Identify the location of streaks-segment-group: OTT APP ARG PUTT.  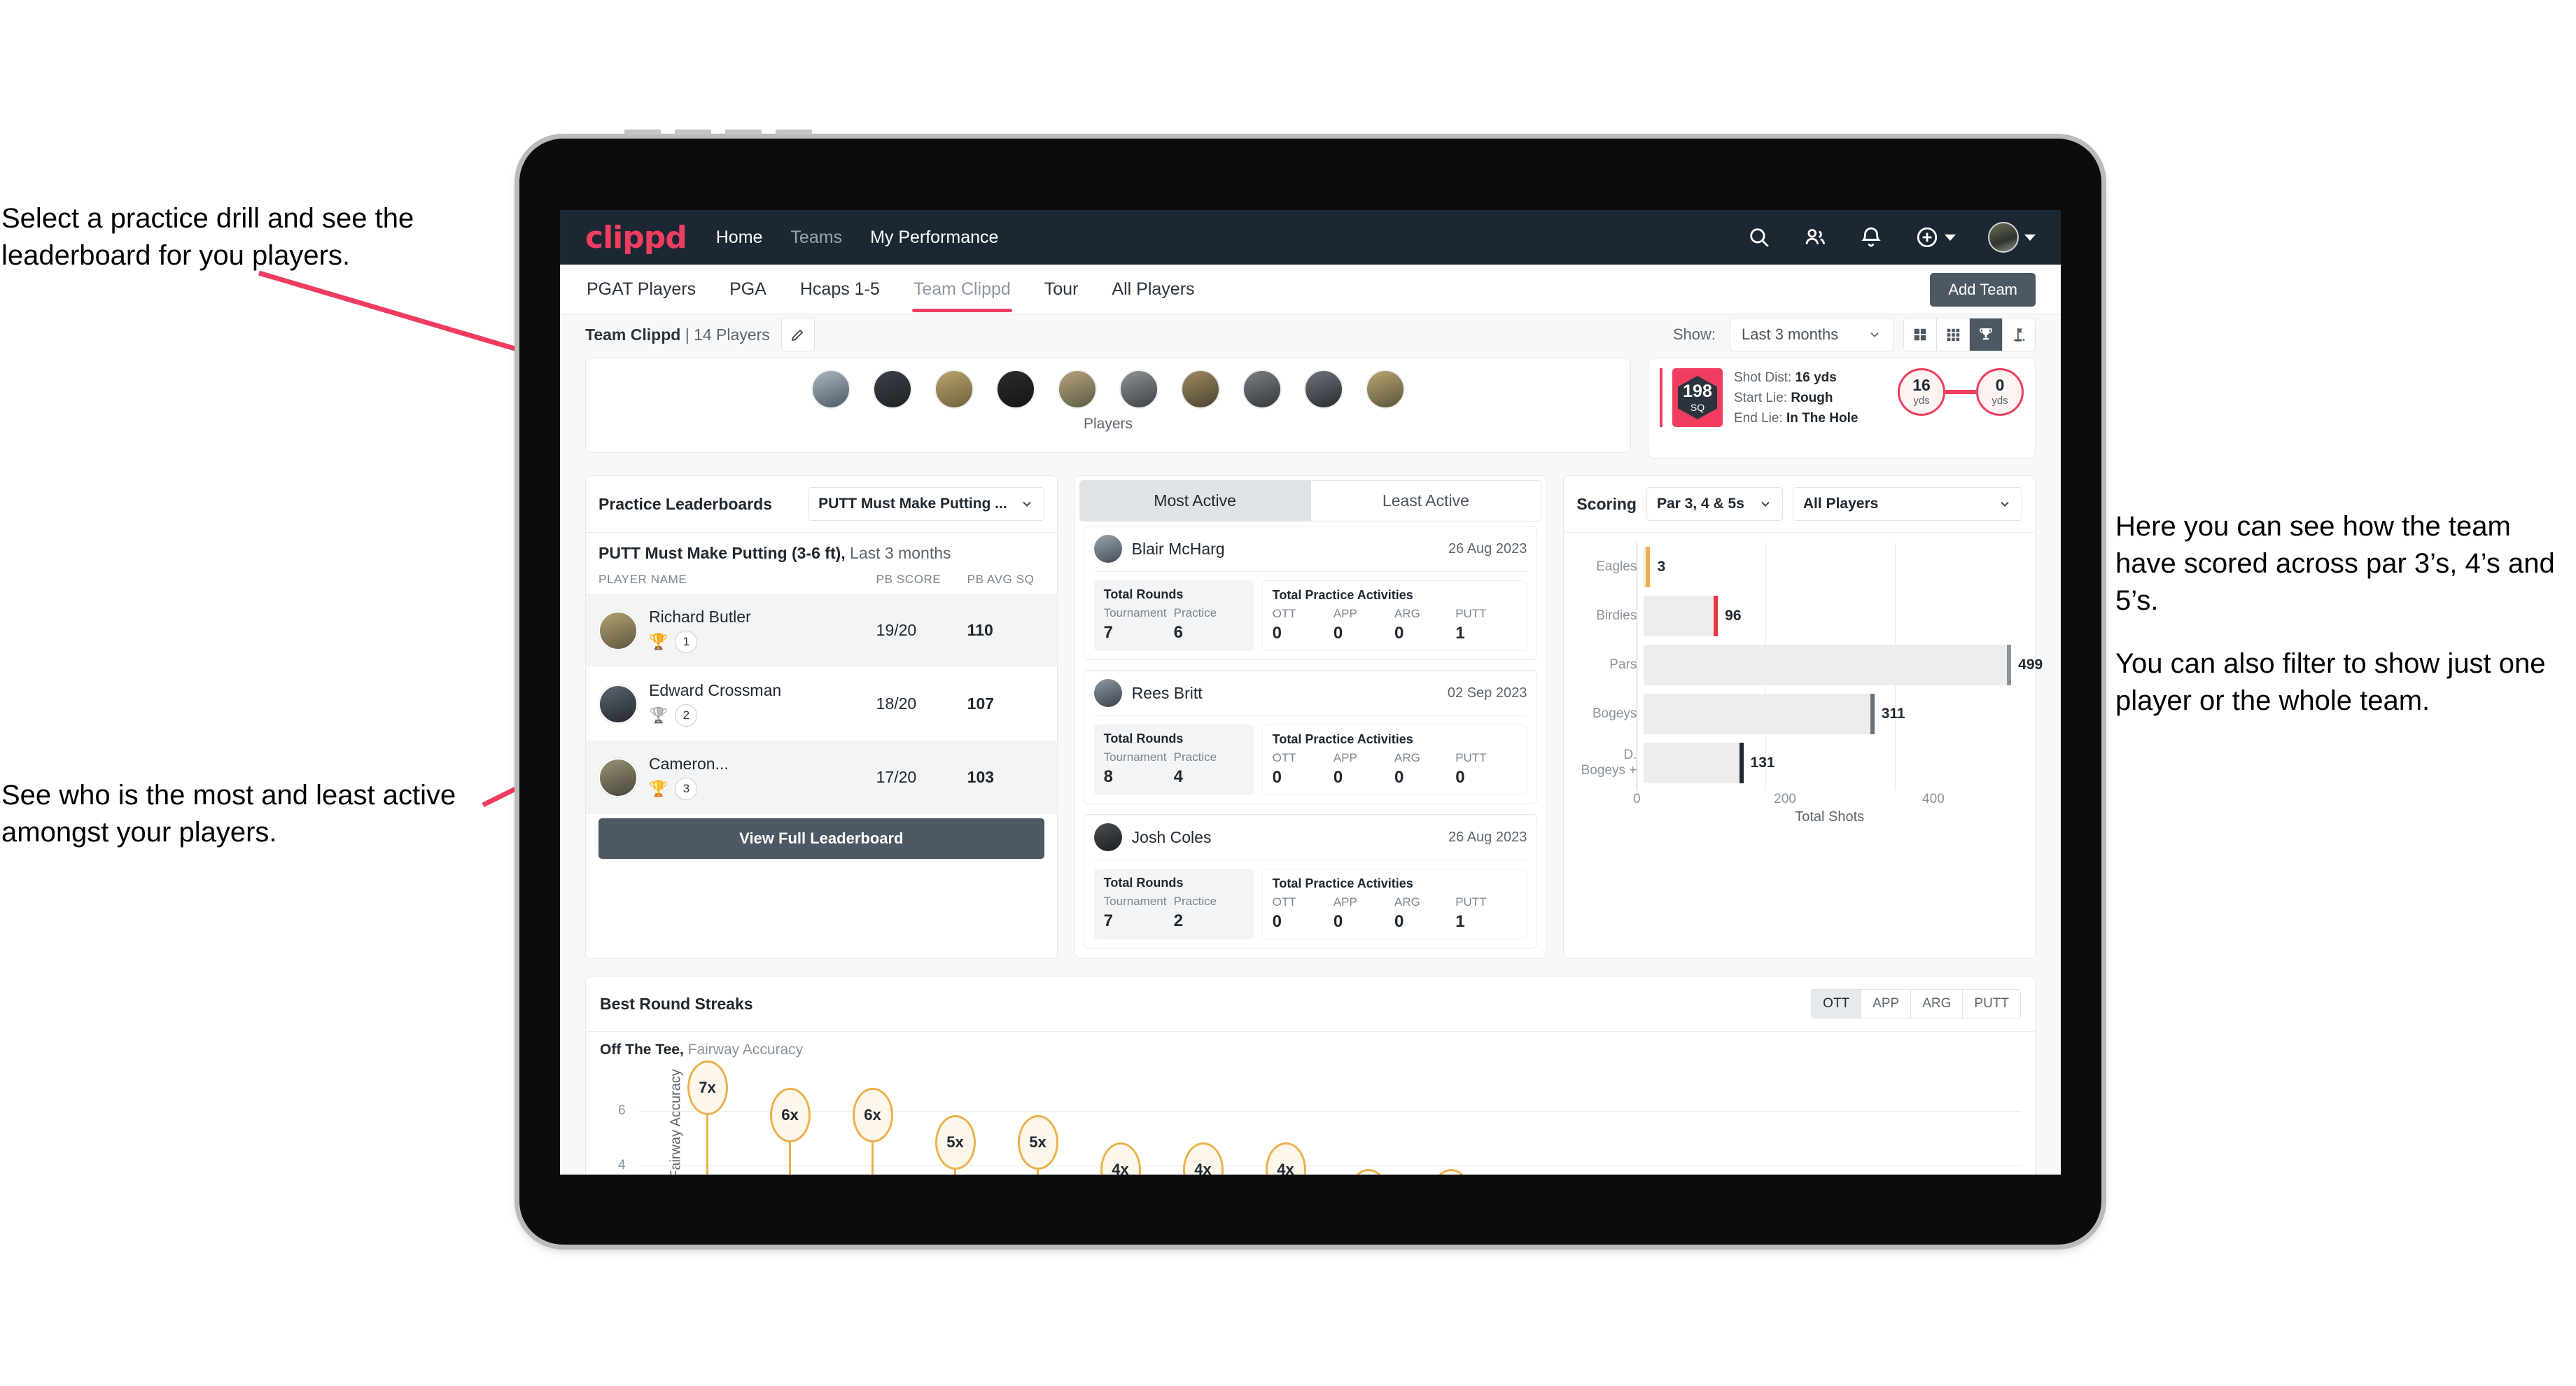
(1916, 1003).